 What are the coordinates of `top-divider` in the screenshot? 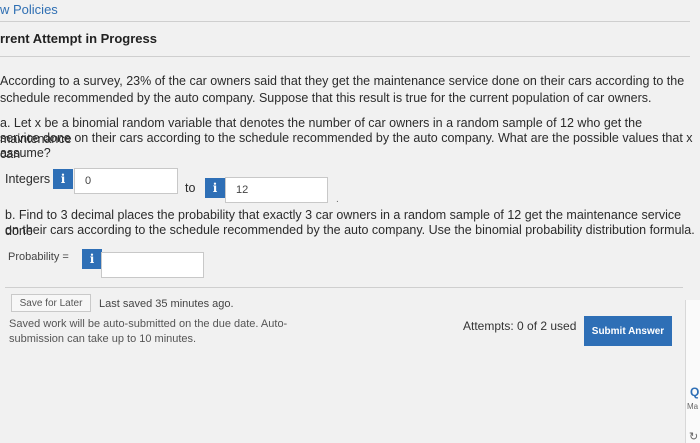 It's located at (345, 21).